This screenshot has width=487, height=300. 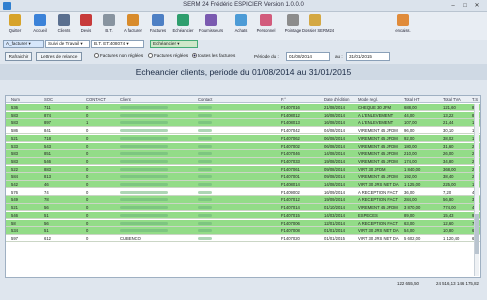 What do you see at coordinates (109, 20) in the screenshot?
I see `worksheet-icon` at bounding box center [109, 20].